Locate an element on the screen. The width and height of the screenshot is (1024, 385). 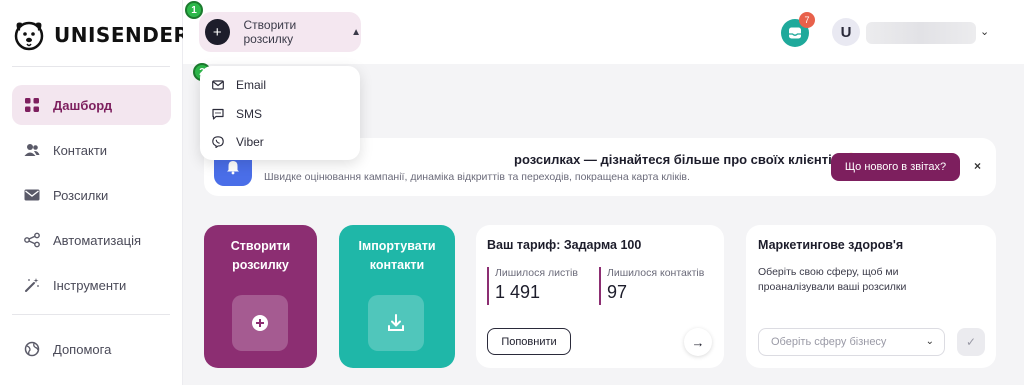
import-contacts-card: Імпортувати контакти is located at coordinates (397, 296).